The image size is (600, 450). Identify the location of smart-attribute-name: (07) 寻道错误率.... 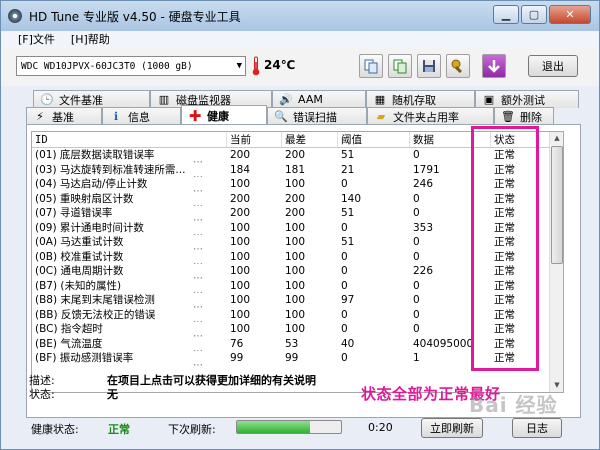
(119, 214).